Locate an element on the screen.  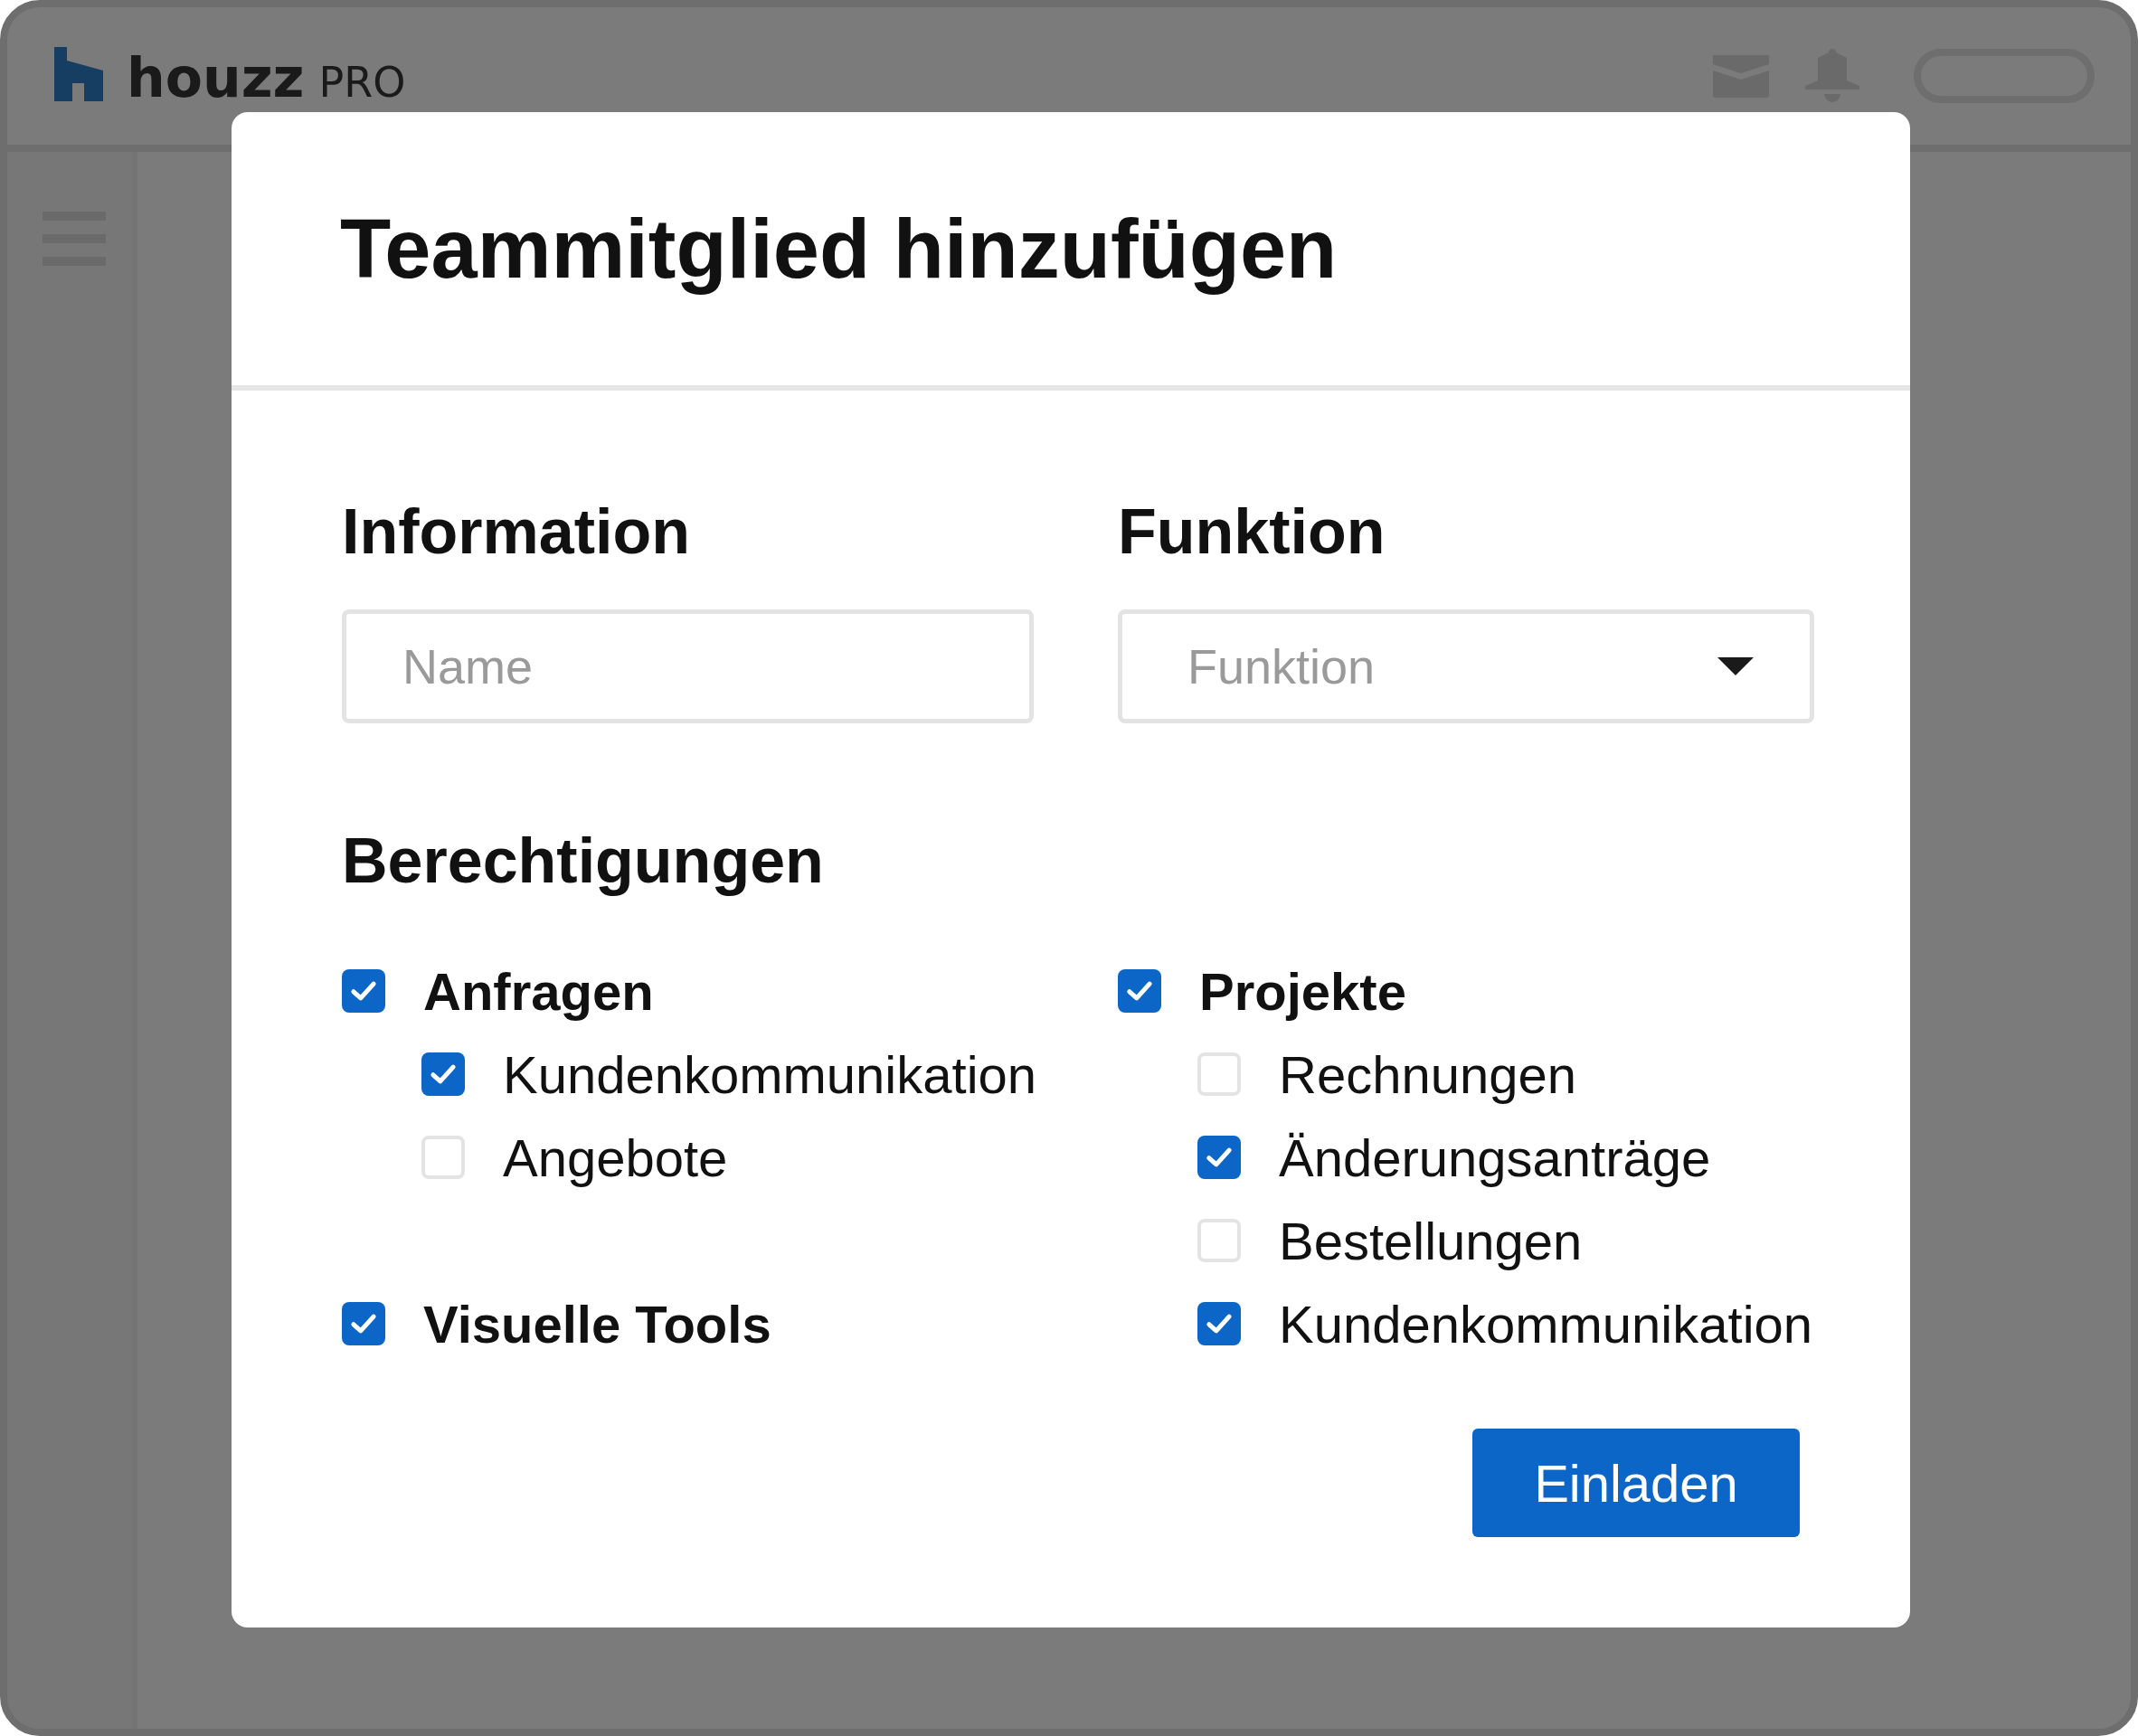
section-heading: Funktion is located at coordinates (1252, 532).